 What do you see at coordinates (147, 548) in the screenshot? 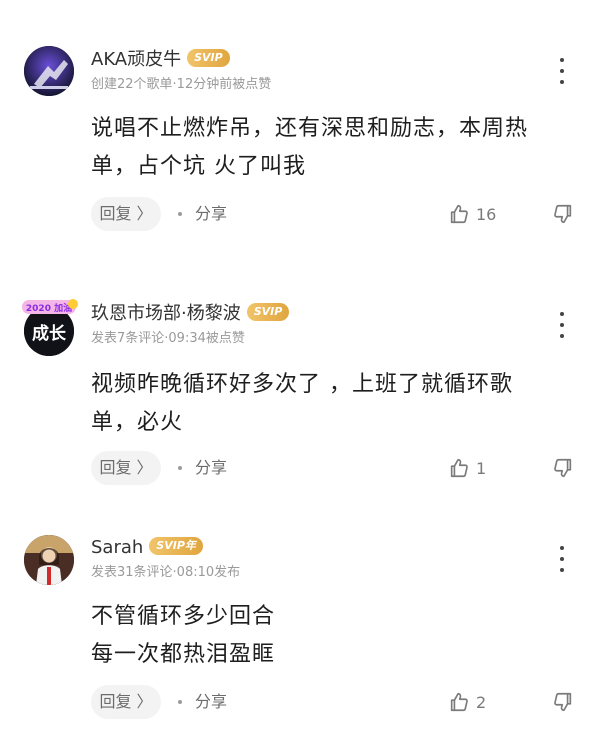
I see `username: Sarah SVIP年` at bounding box center [147, 548].